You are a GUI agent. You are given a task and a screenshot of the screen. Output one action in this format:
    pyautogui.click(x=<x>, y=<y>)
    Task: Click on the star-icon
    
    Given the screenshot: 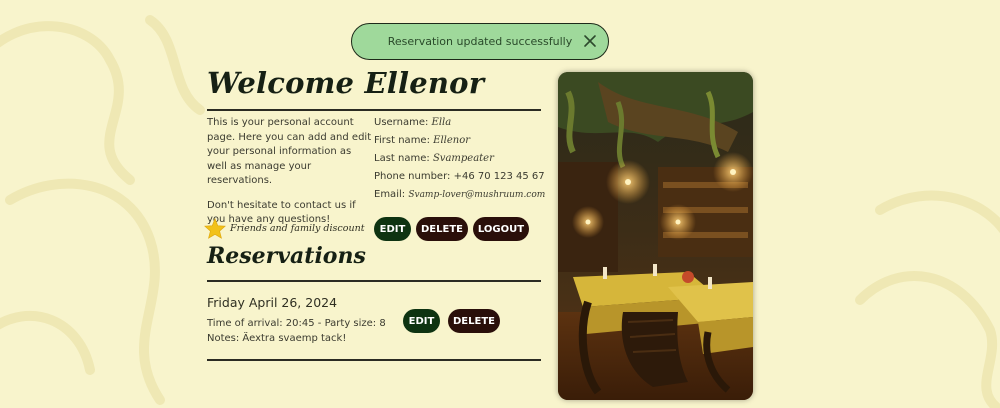 What is the action you would take?
    pyautogui.click(x=215, y=228)
    